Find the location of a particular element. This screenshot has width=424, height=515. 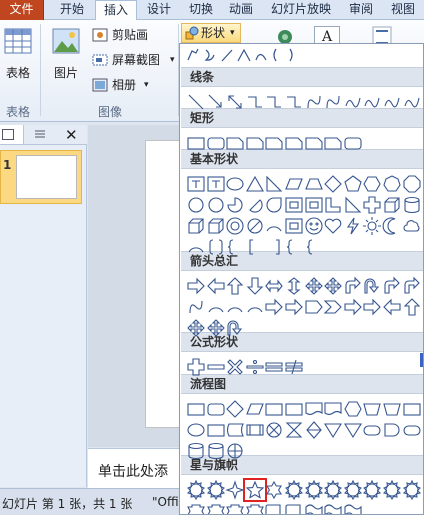

close-pane-icon: ✕ is located at coordinates (71, 135).